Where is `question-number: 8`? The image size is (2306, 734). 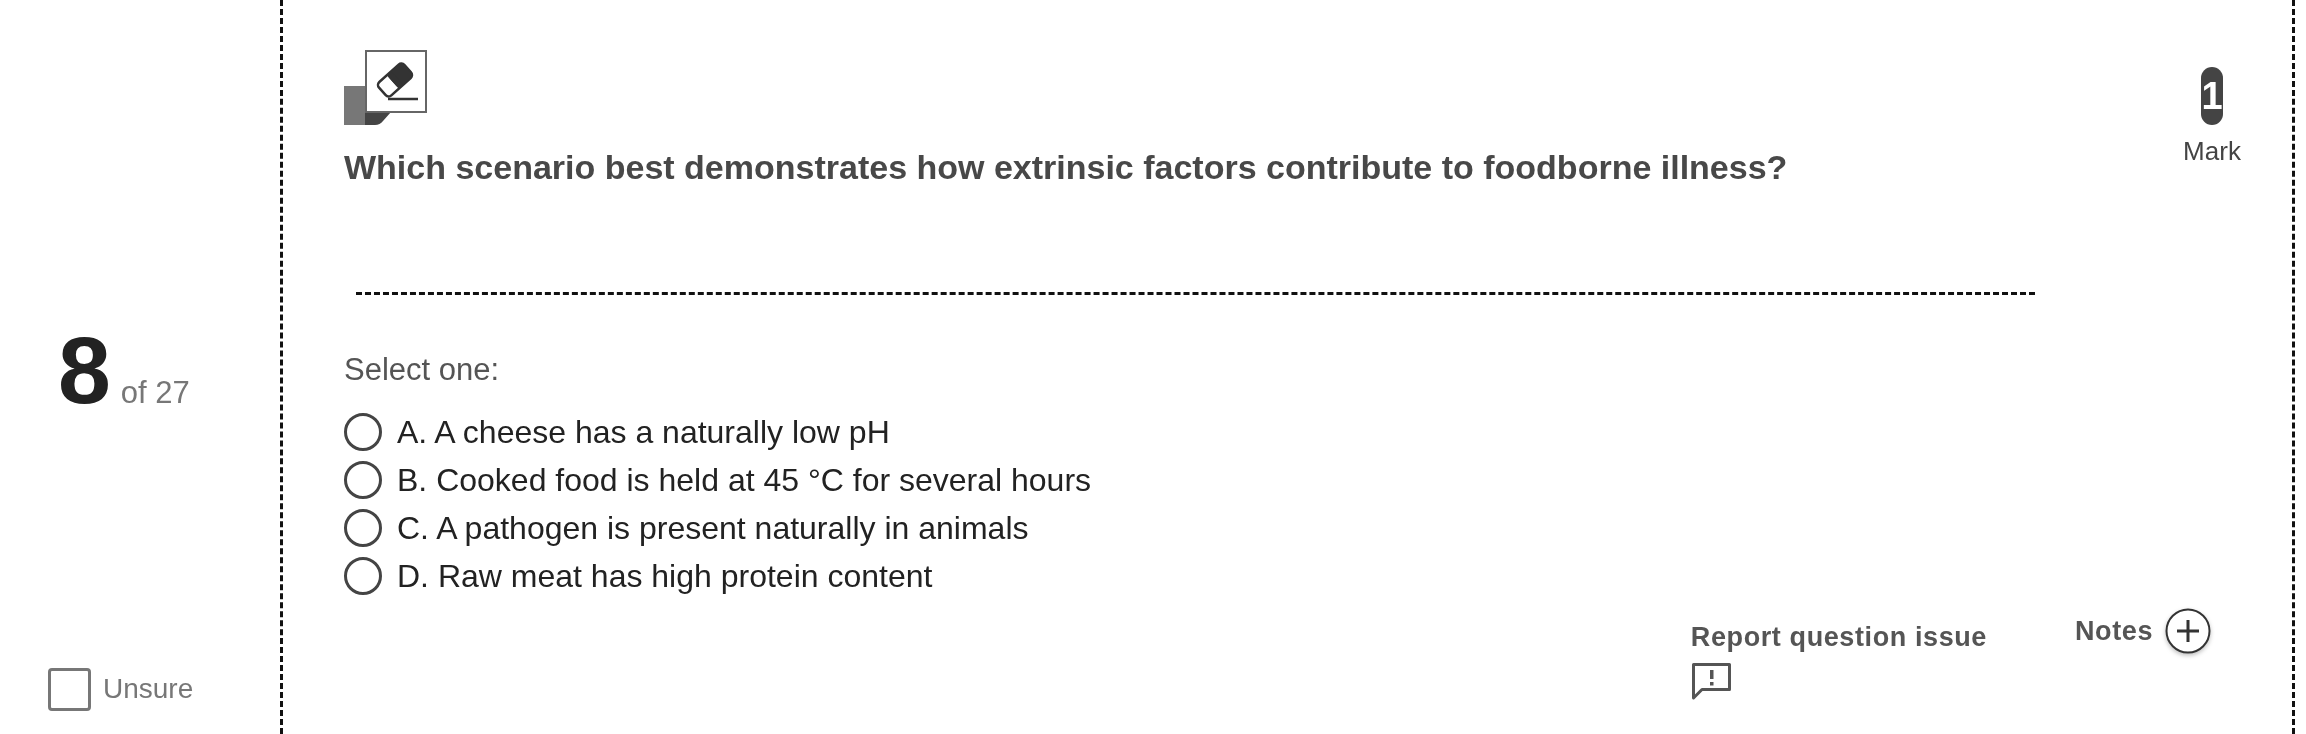
question-number: 8 is located at coordinates (84, 370).